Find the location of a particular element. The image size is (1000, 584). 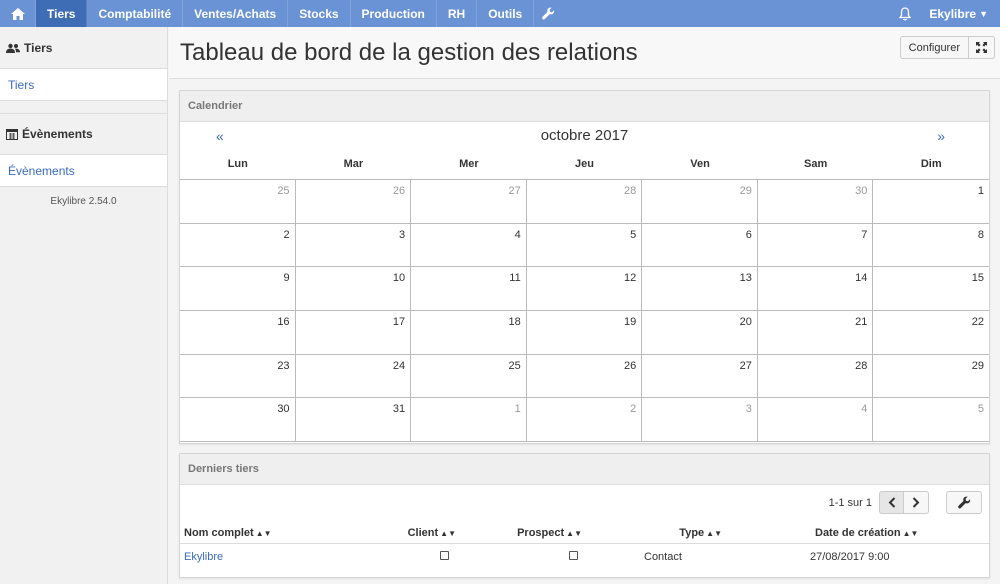

home-icon is located at coordinates (17, 13).